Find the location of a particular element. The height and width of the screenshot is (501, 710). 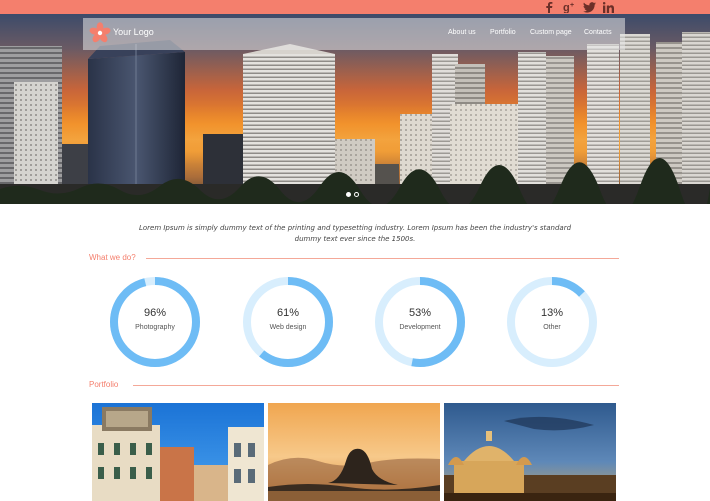

portfolio-title: Portfolio is located at coordinates (104, 384).